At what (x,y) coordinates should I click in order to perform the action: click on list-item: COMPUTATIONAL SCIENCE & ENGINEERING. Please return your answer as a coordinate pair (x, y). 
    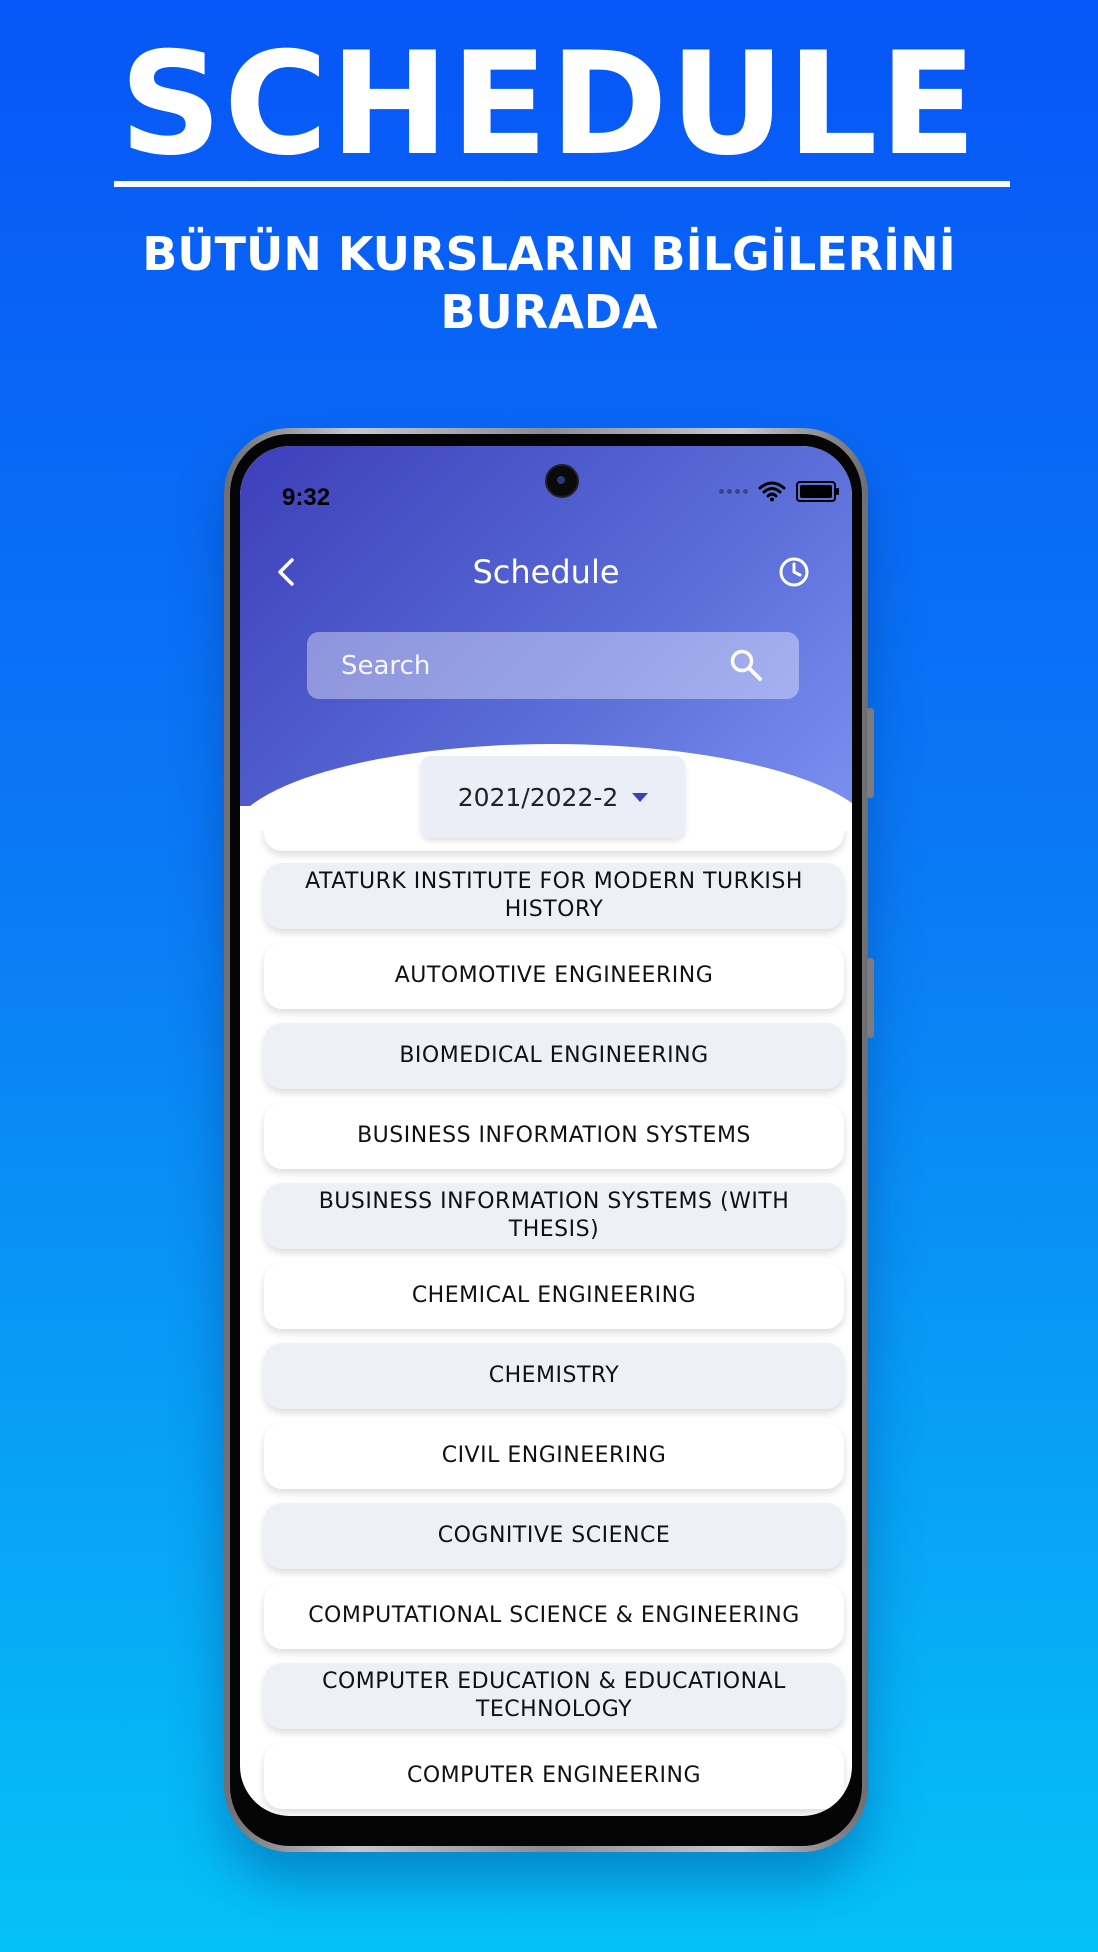
    Looking at the image, I should click on (554, 1616).